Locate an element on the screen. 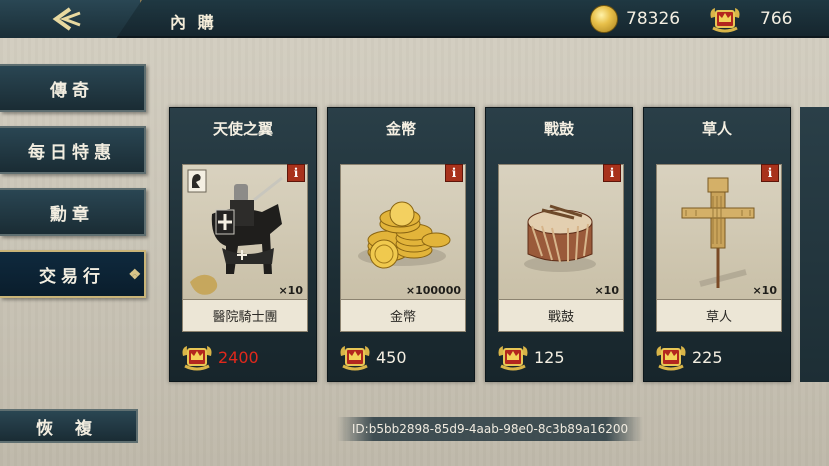 This screenshot has height=466, width=829. menu-item-label: 每日特惠 is located at coordinates (72, 152).